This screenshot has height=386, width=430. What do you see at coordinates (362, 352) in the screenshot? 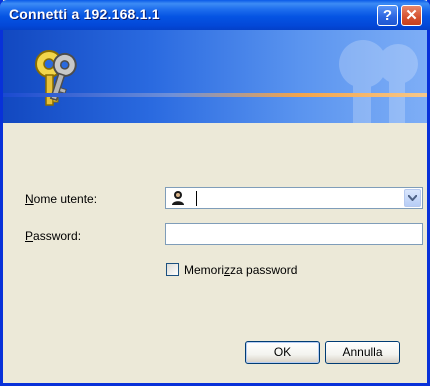
I see `cancel-button: Annulla` at bounding box center [362, 352].